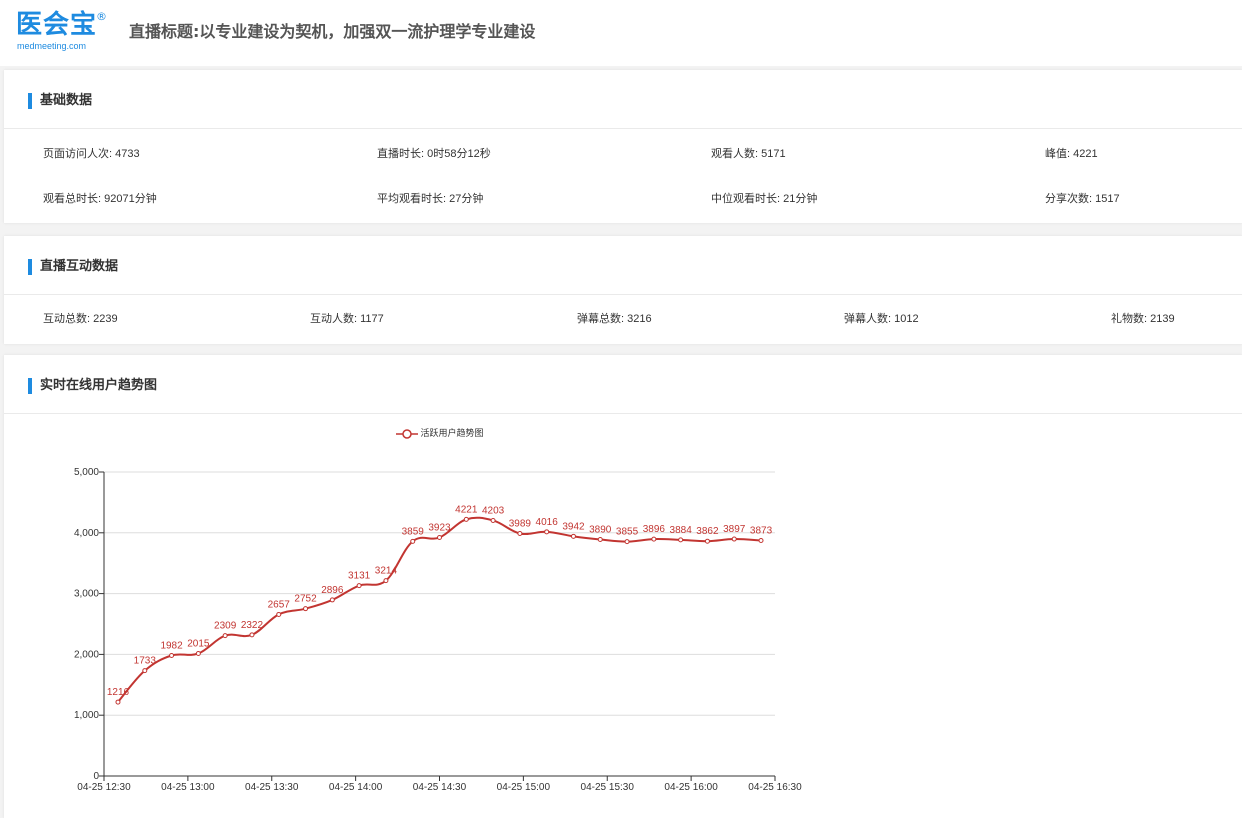 This screenshot has height=818, width=1242. I want to click on data-label: 2309, so click(225, 626).